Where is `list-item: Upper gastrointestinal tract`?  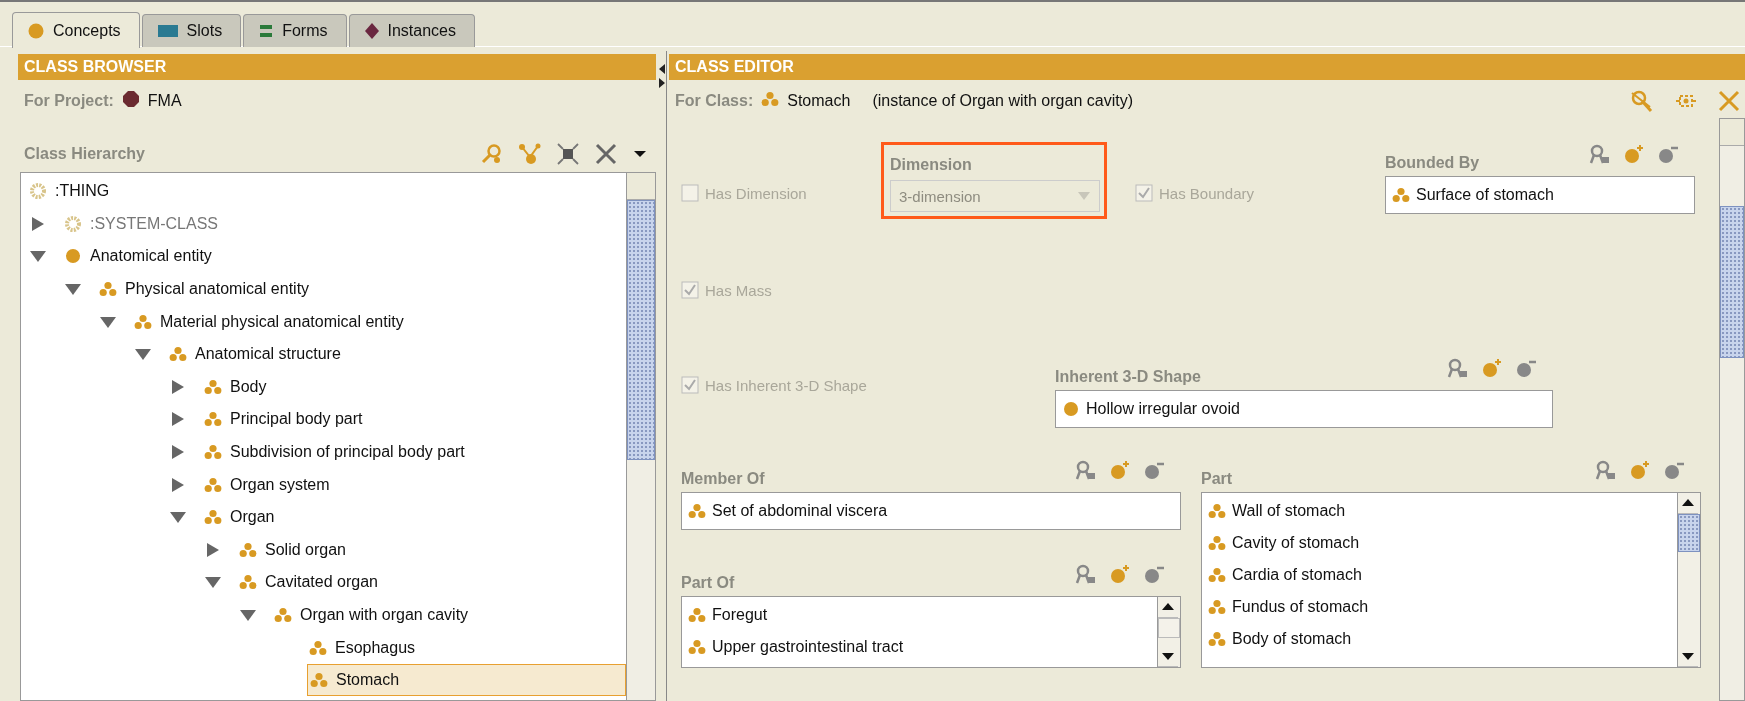 list-item: Upper gastrointestinal tract is located at coordinates (919, 647).